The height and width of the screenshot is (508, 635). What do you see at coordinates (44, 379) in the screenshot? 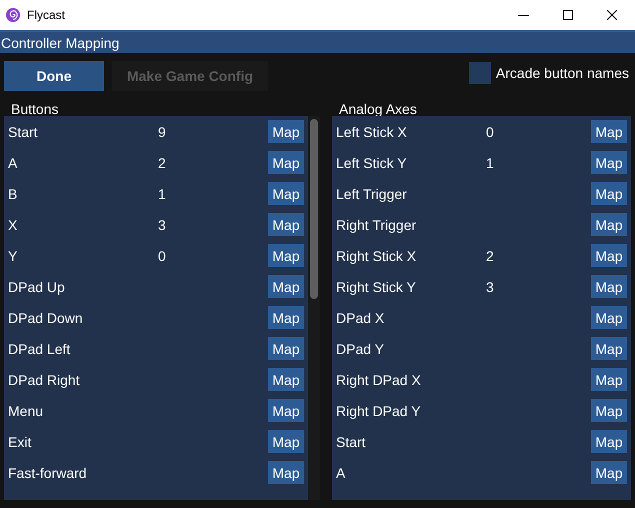
I see `input-name: DPad Right` at bounding box center [44, 379].